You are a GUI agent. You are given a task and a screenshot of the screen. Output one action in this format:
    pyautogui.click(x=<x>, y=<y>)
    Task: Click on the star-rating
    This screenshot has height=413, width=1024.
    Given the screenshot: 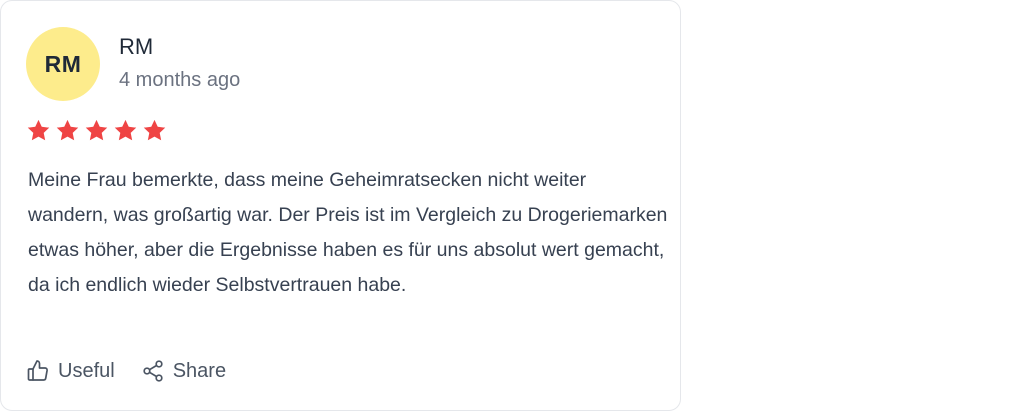 What is the action you would take?
    pyautogui.click(x=96, y=130)
    